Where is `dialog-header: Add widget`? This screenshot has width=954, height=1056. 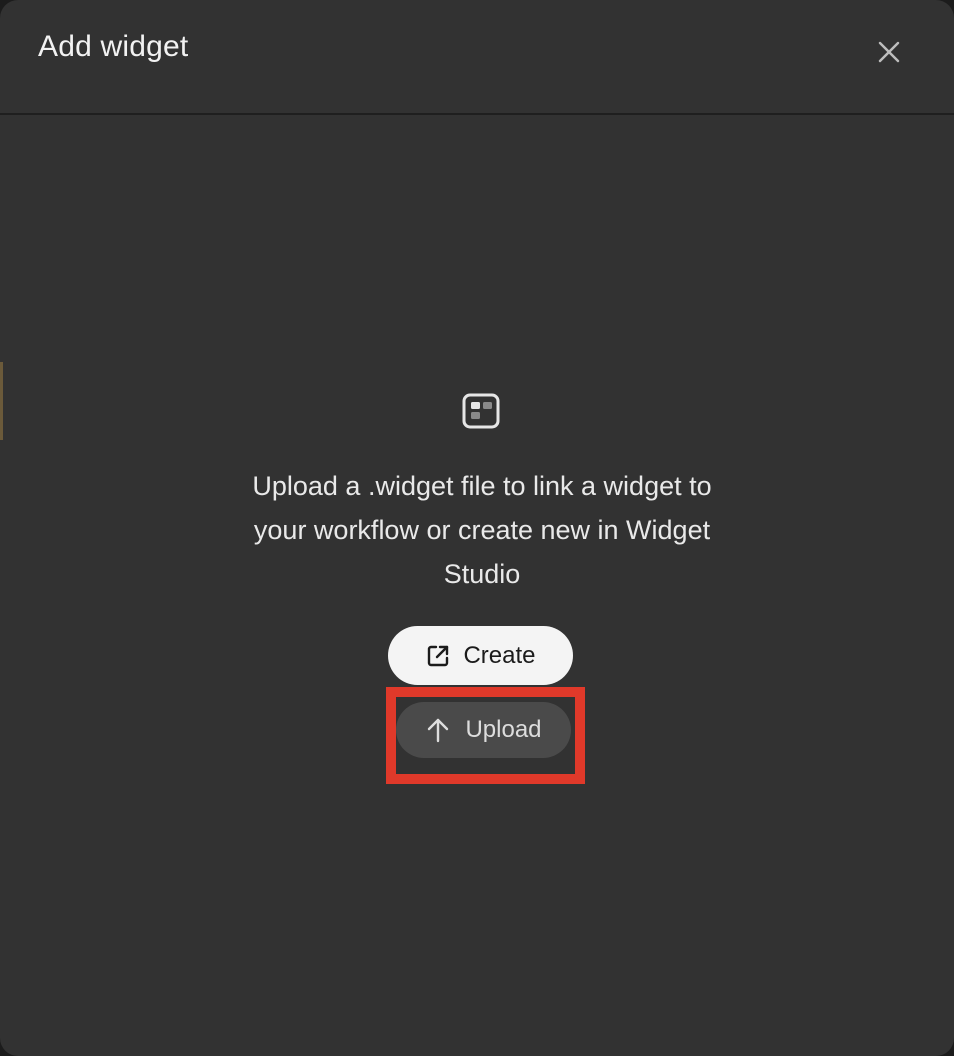 dialog-header: Add widget is located at coordinates (477, 57).